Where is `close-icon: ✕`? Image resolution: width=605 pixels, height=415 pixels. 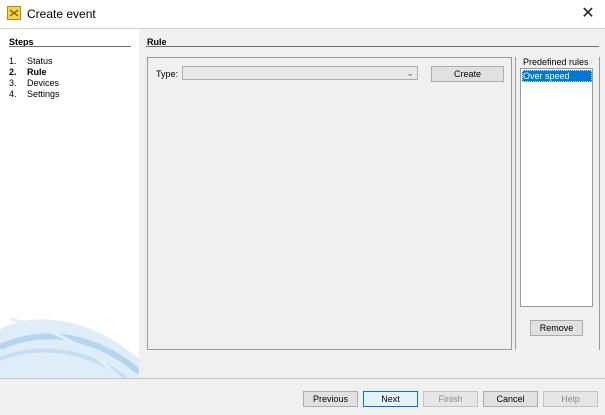
close-icon: ✕ is located at coordinates (587, 13).